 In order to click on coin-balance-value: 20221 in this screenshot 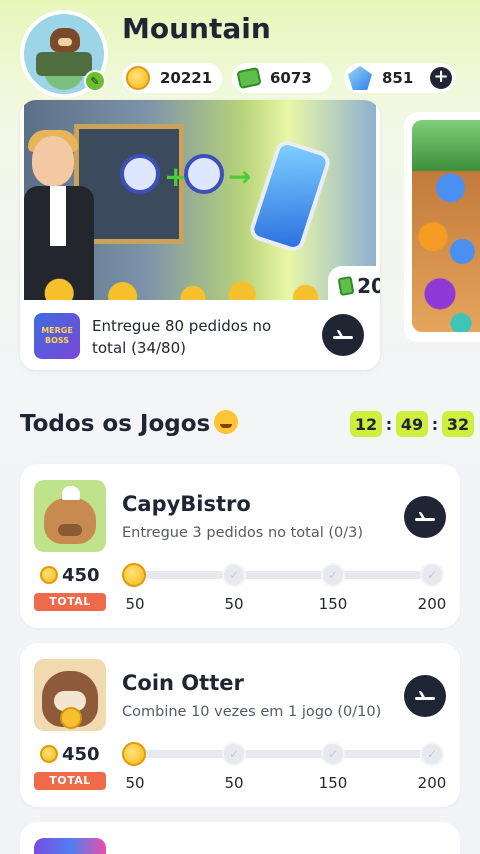, I will do `click(186, 78)`.